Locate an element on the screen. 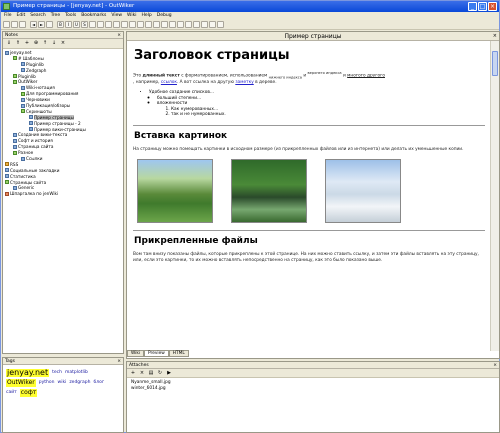 The width and height of the screenshot is (500, 433). image-icon is located at coordinates (204, 24).